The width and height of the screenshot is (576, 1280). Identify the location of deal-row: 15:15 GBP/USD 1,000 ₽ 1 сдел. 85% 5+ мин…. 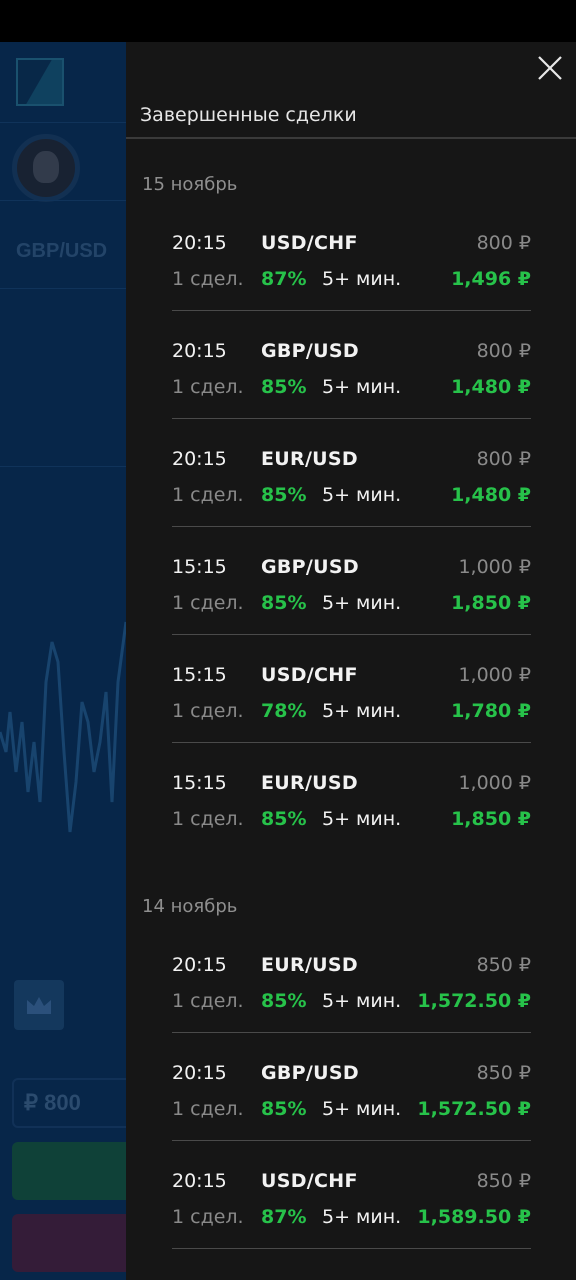
(351, 606).